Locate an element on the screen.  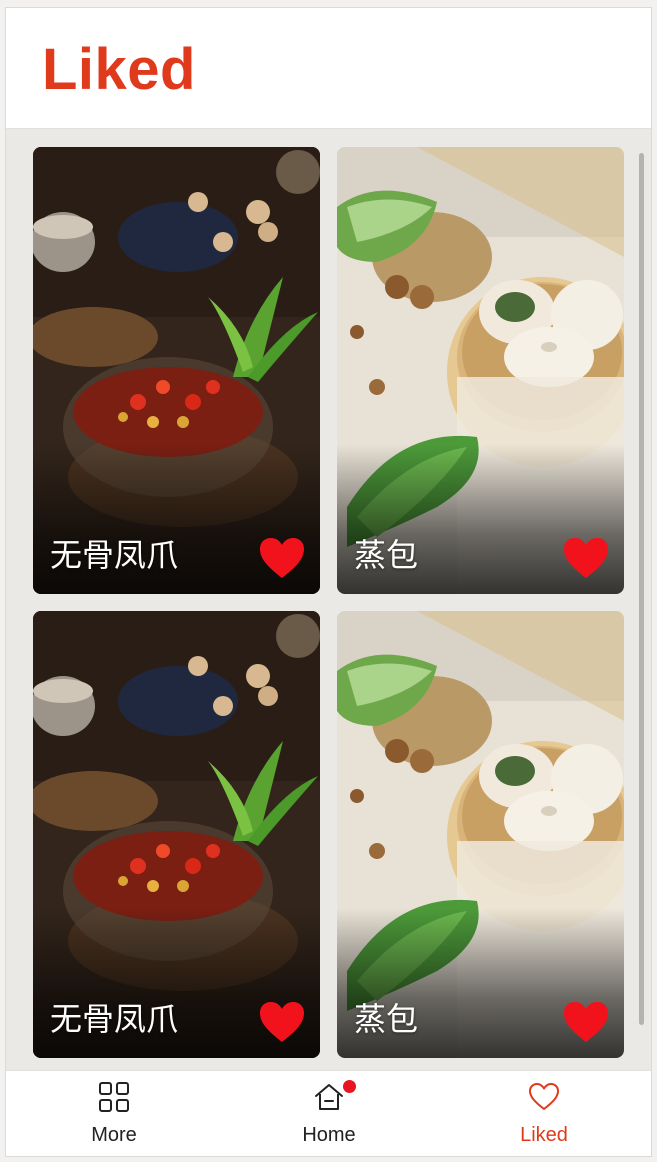
heart-outline-icon is located at coordinates (544, 1096).